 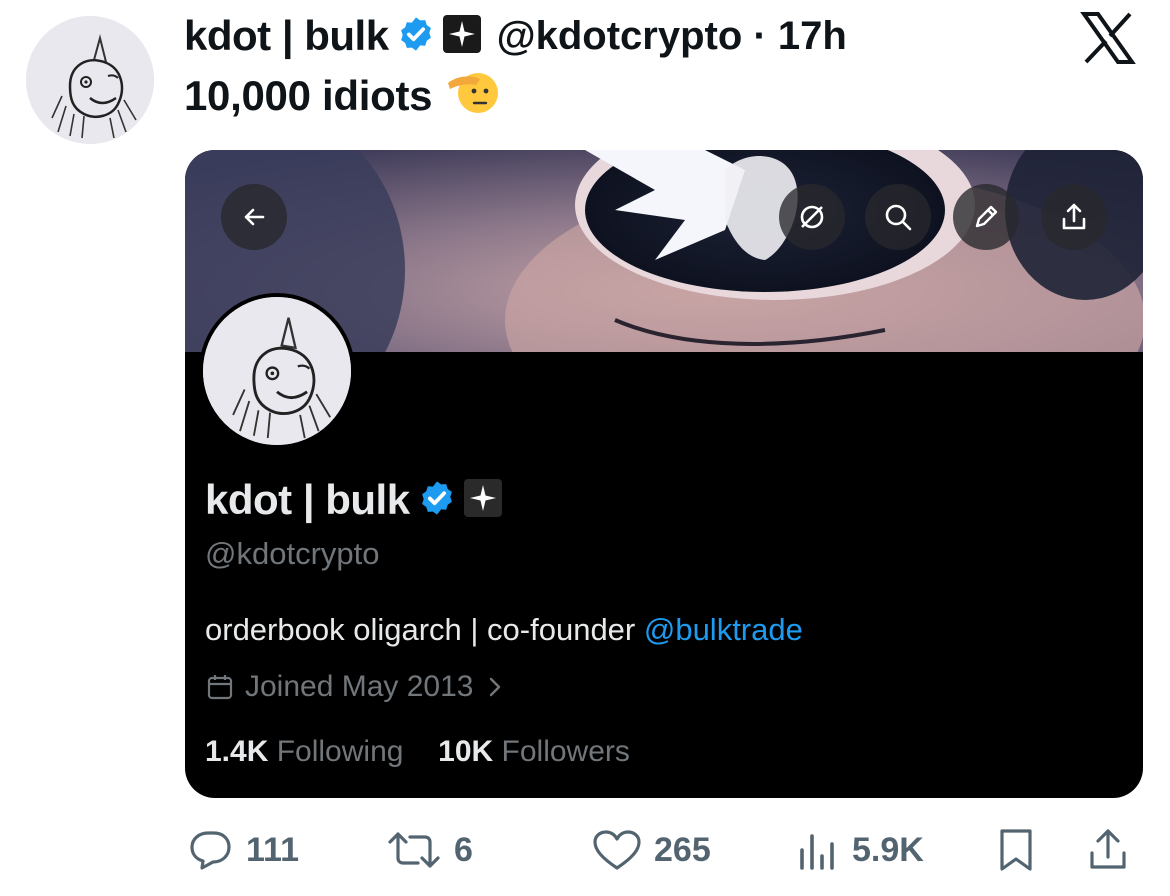 What do you see at coordinates (651, 850) in the screenshot?
I see `like-button: 265` at bounding box center [651, 850].